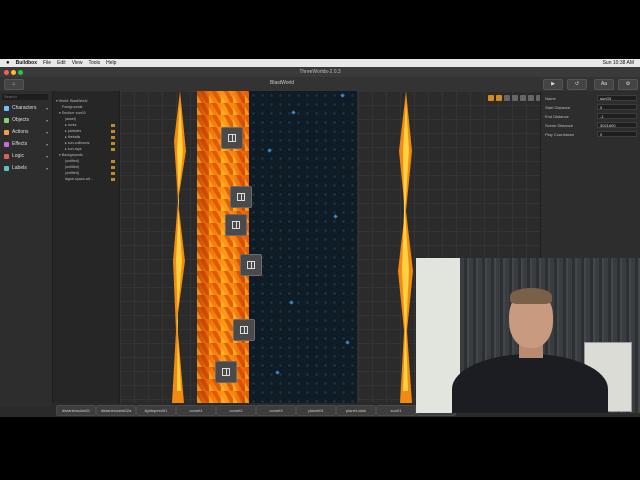 Image resolution: width=640 pixels, height=480 pixels. What do you see at coordinates (25, 97) in the screenshot?
I see `sidebar-search-input: Search` at bounding box center [25, 97].